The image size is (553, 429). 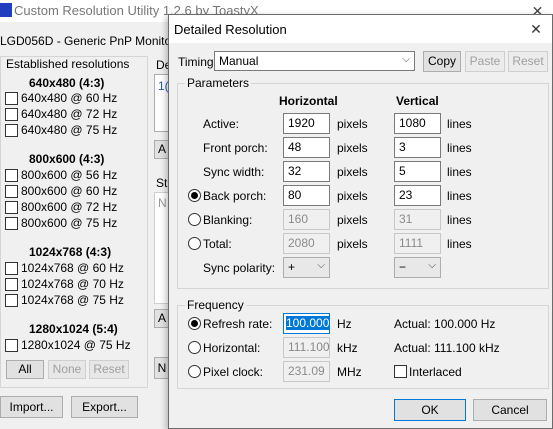 What do you see at coordinates (306, 347) in the screenshot?
I see `horizontal-freq-input: 111.100` at bounding box center [306, 347].